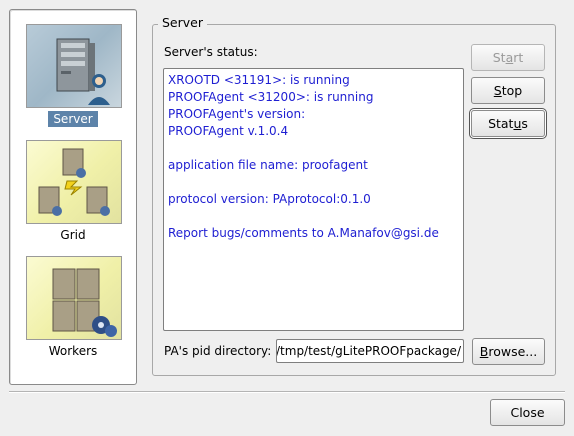  Describe the element at coordinates (303, 233) in the screenshot. I see `status-line: Report bugs/comments to A.Manafov@gsi.de` at that location.